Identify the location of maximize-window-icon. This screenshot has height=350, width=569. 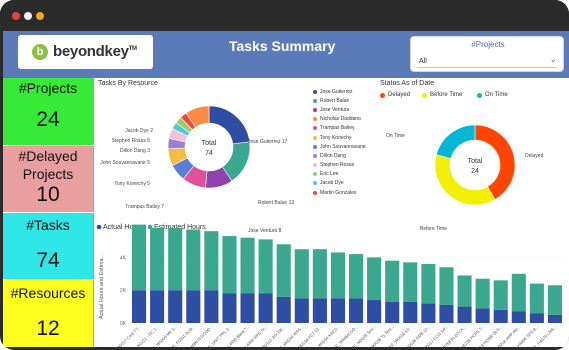
(40, 16).